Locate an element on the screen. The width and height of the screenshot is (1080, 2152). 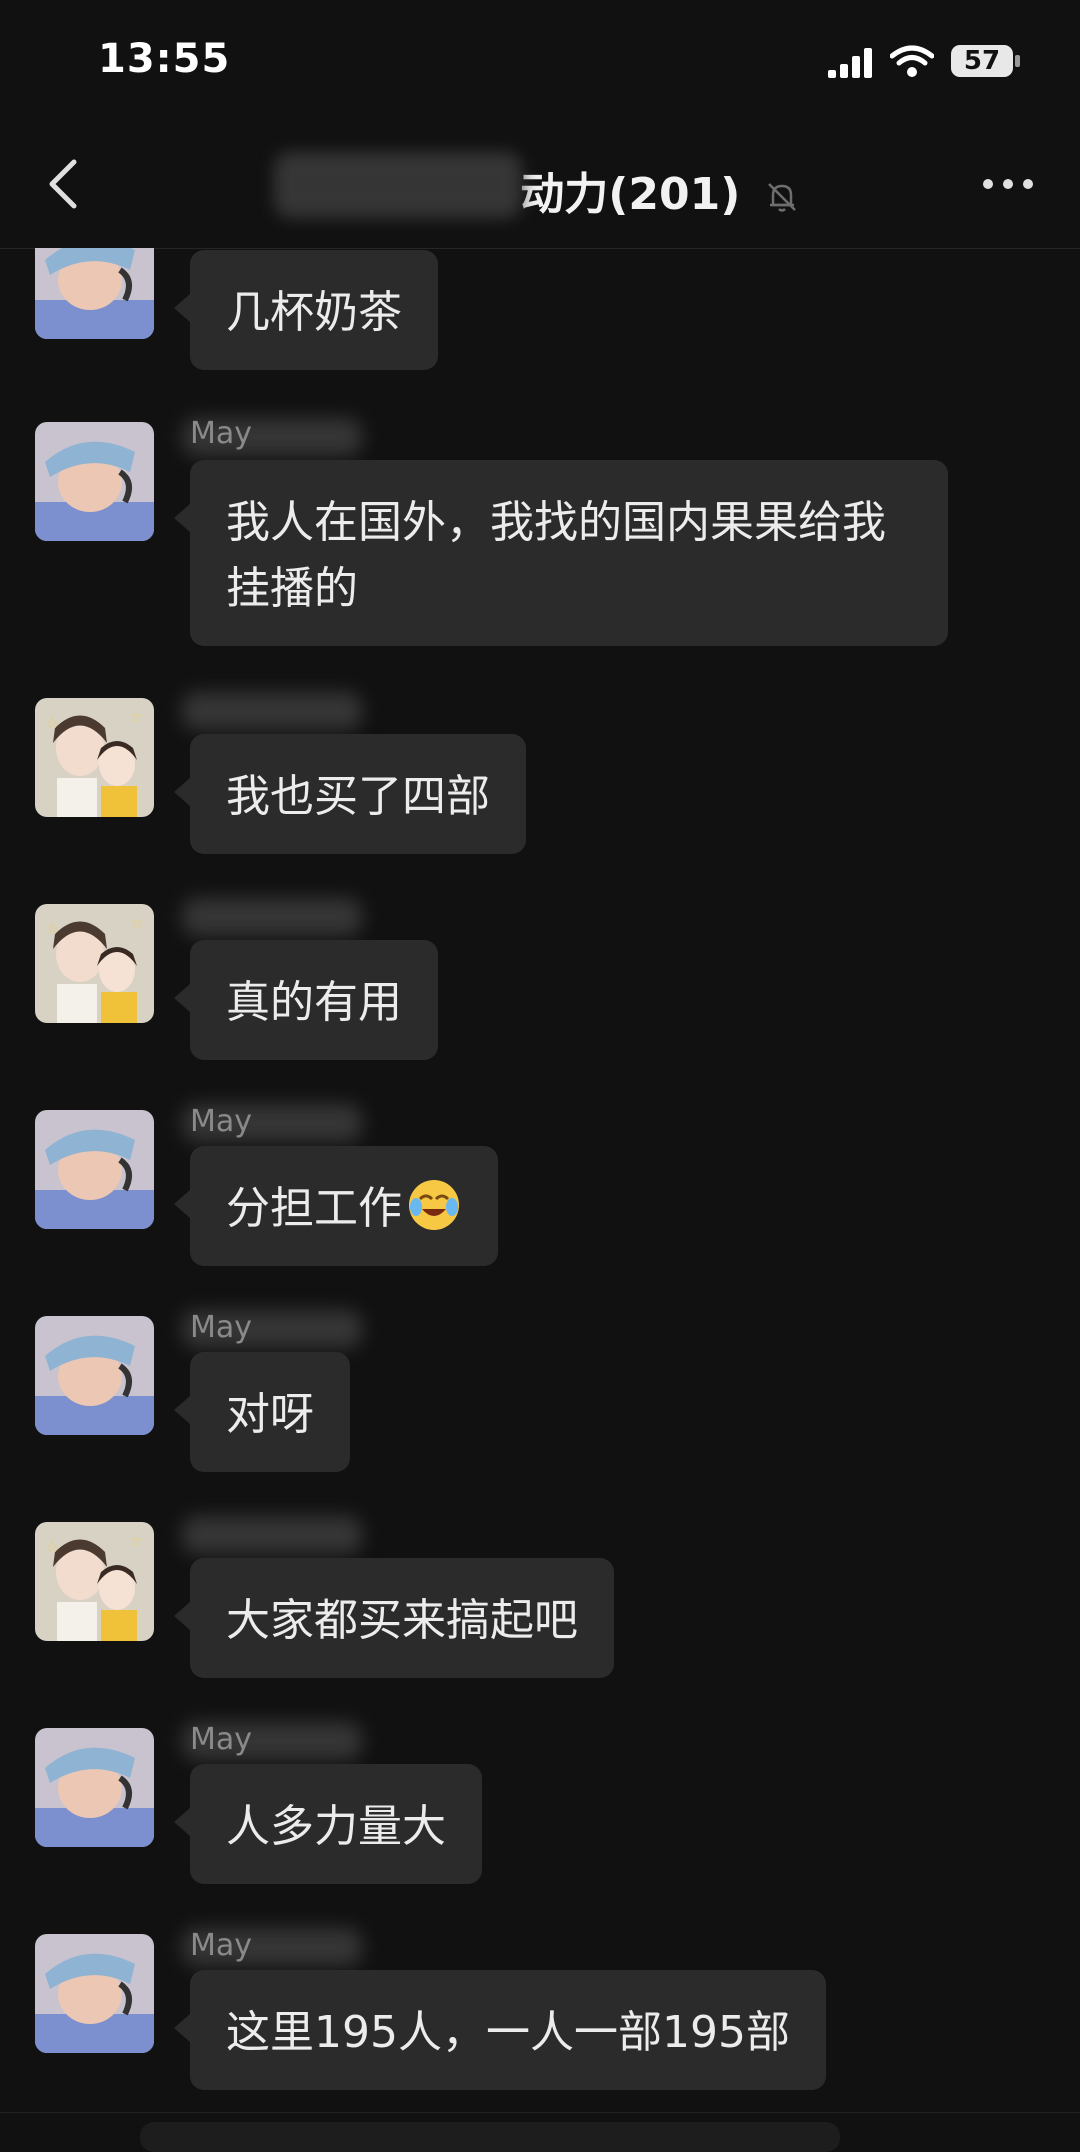
crying-laughing-emoji-icon is located at coordinates (434, 1205).